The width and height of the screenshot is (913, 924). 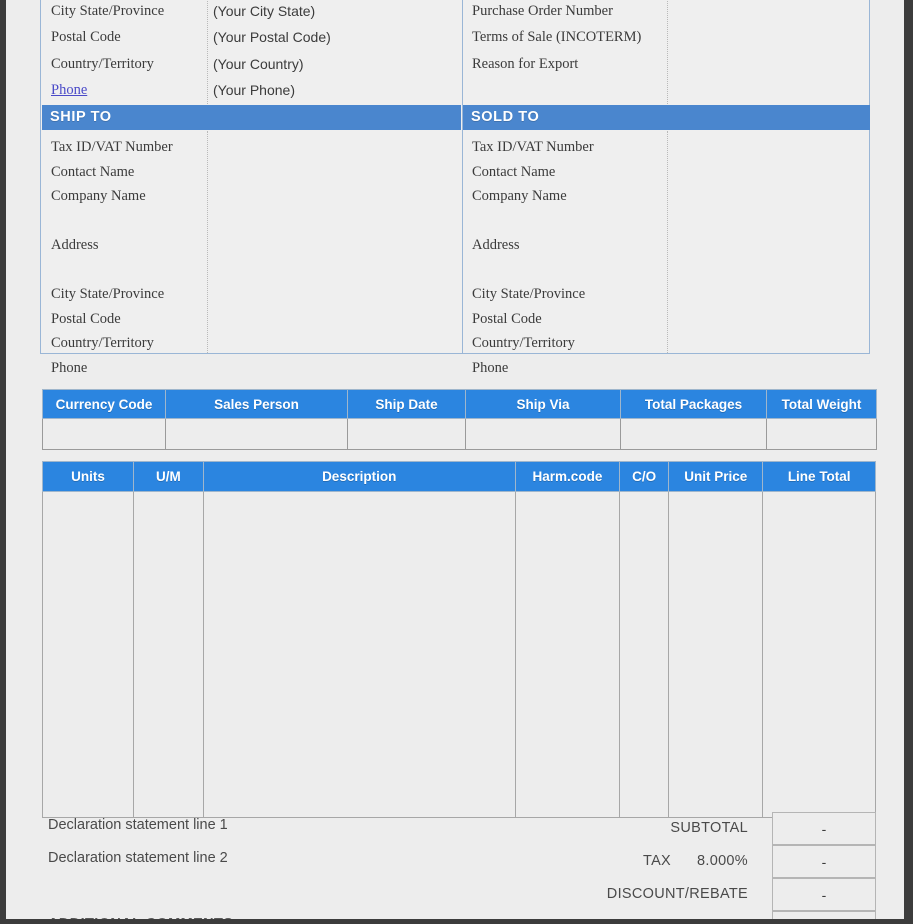 I want to click on ship-to-label-phone: Phone, so click(x=69, y=367).